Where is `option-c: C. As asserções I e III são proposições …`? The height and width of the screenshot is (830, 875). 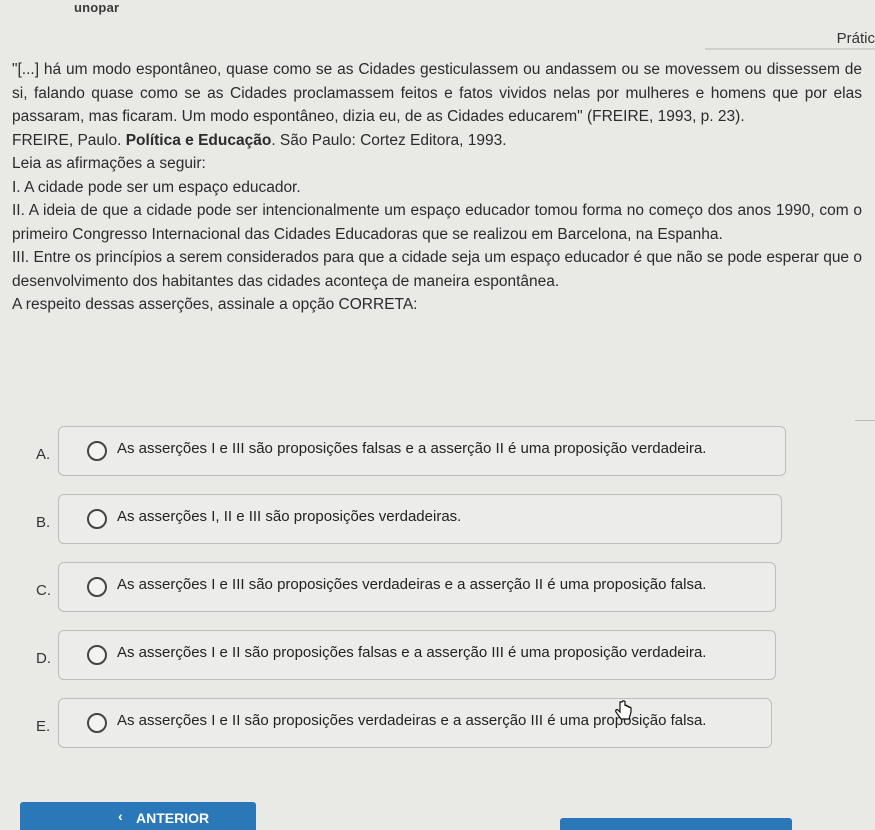 option-c: C. As asserções I e III são proposições … is located at coordinates (430, 588).